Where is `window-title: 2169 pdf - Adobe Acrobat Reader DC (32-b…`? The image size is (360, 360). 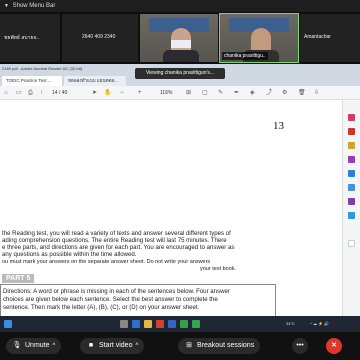 window-title: 2169 pdf - Adobe Acrobat Reader DC (32-b… is located at coordinates (42, 68).